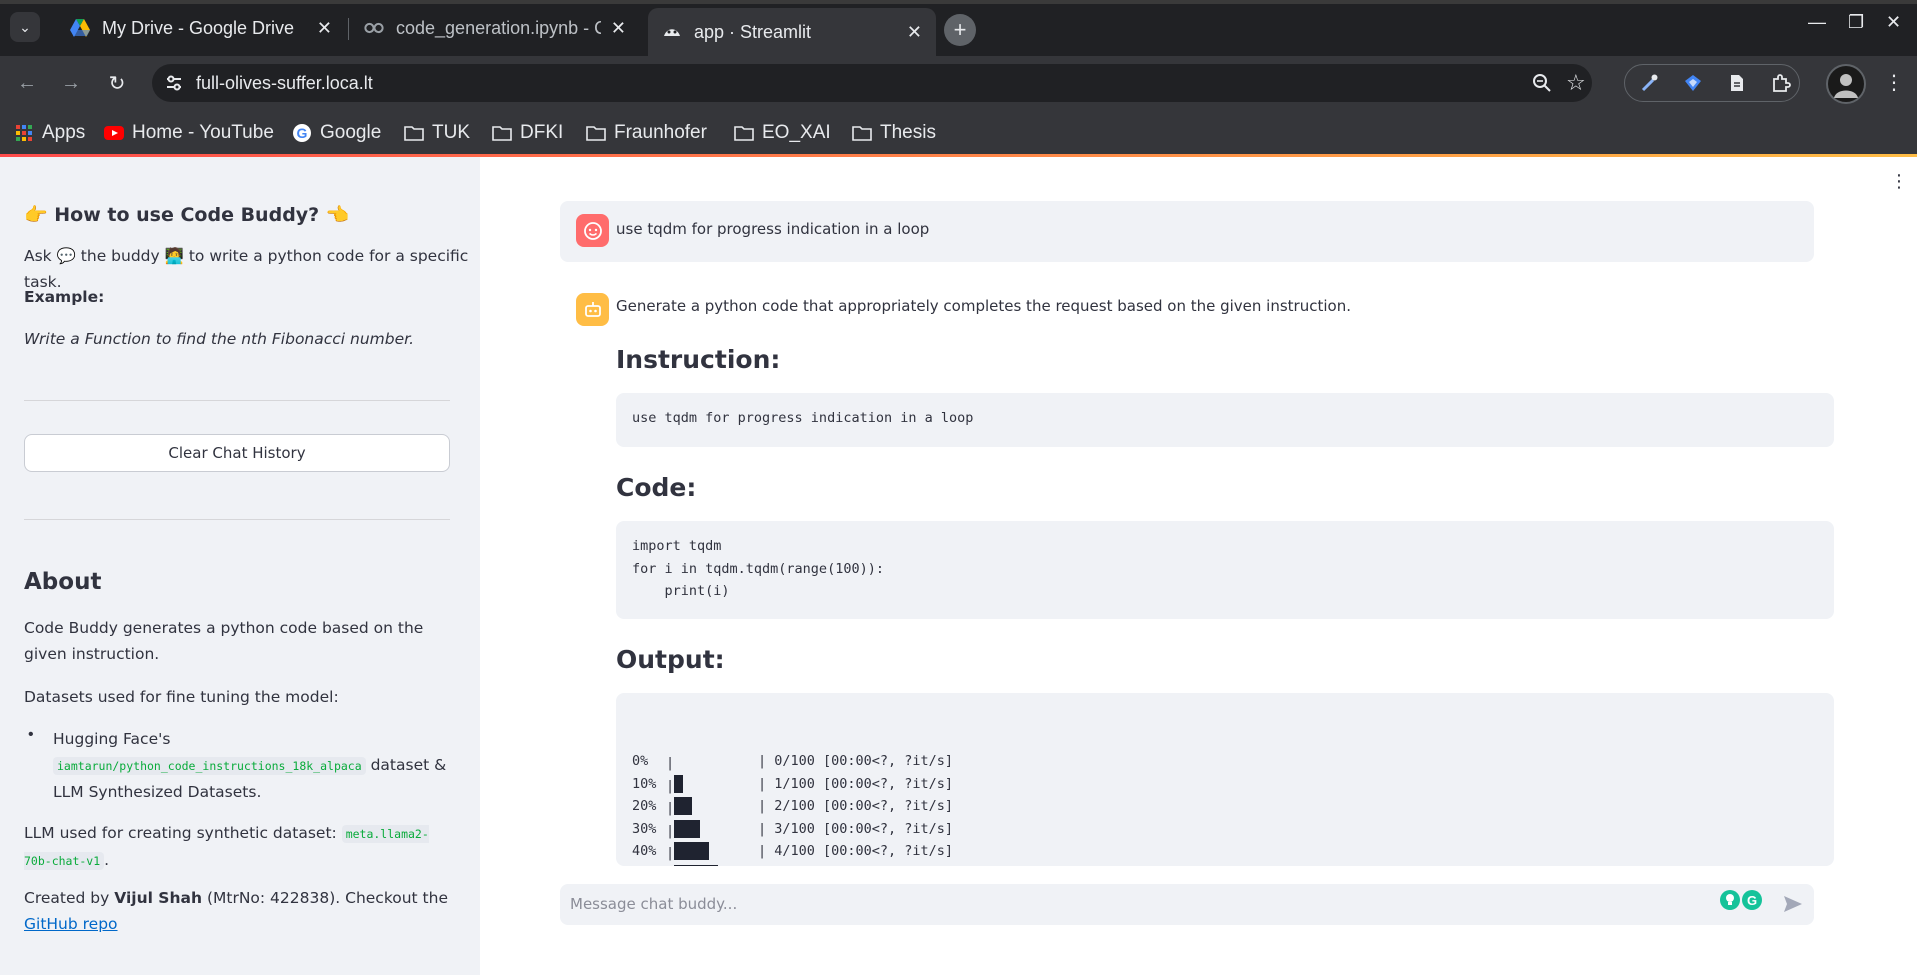 This screenshot has height=975, width=1917. Describe the element at coordinates (1730, 900) in the screenshot. I see `grammarly-bulb-icon` at that location.